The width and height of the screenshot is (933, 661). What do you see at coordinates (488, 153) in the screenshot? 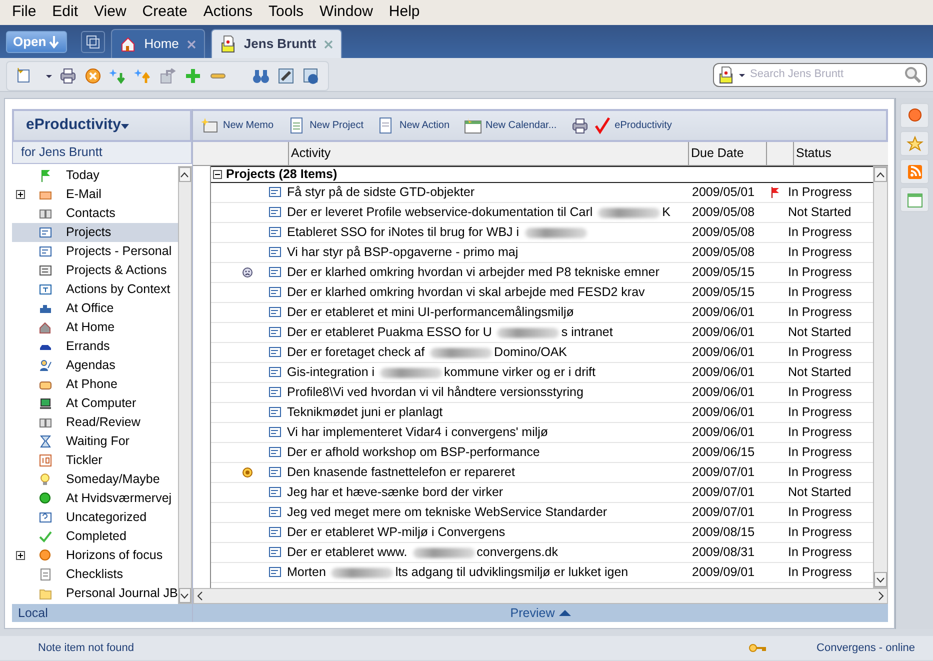
I see `column-header: Activity` at bounding box center [488, 153].